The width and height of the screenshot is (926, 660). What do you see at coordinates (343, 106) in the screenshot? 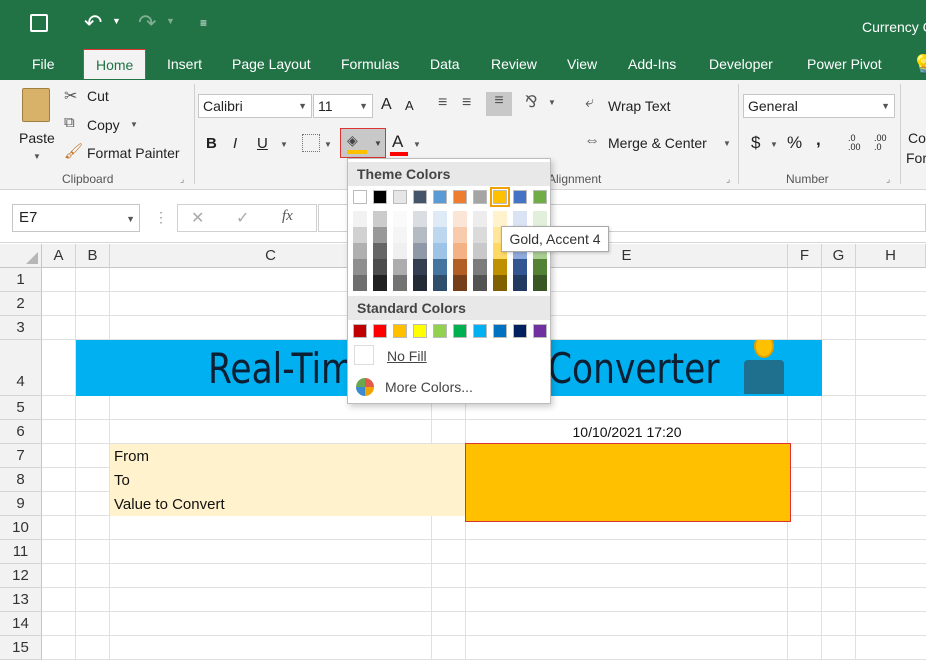
I see `font-size-select: 11 ▼` at bounding box center [343, 106].